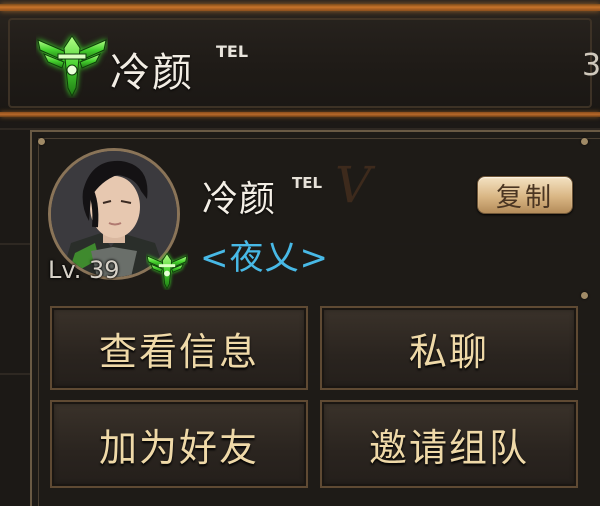  I want to click on header-right-value: 3, so click(591, 65).